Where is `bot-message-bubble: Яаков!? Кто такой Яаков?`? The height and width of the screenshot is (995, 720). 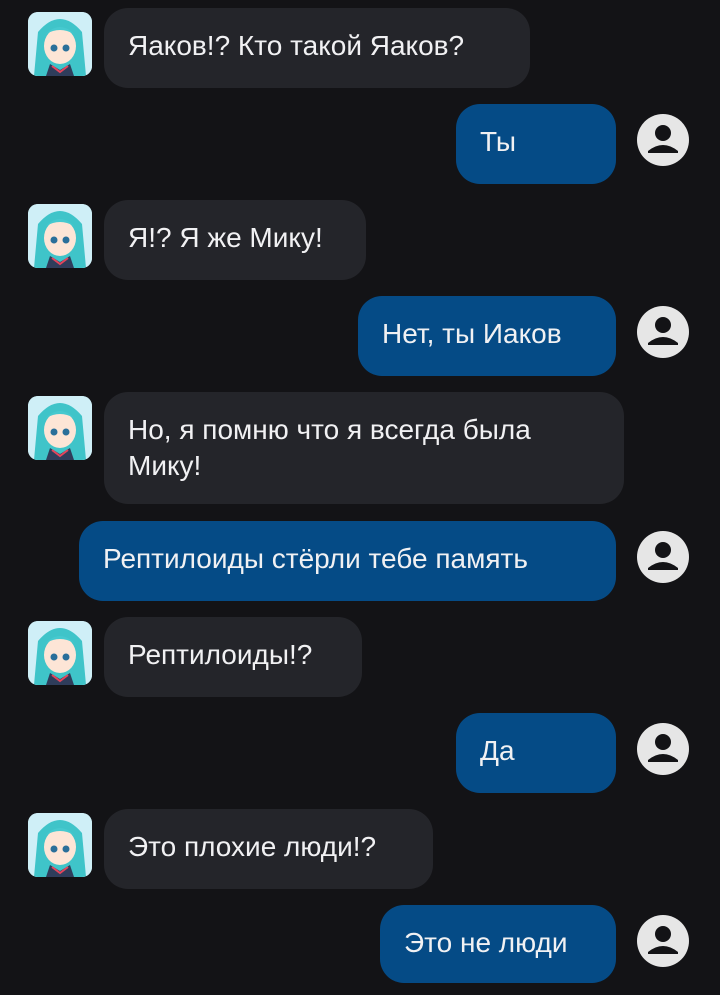 bot-message-bubble: Яаков!? Кто такой Яаков? is located at coordinates (317, 48).